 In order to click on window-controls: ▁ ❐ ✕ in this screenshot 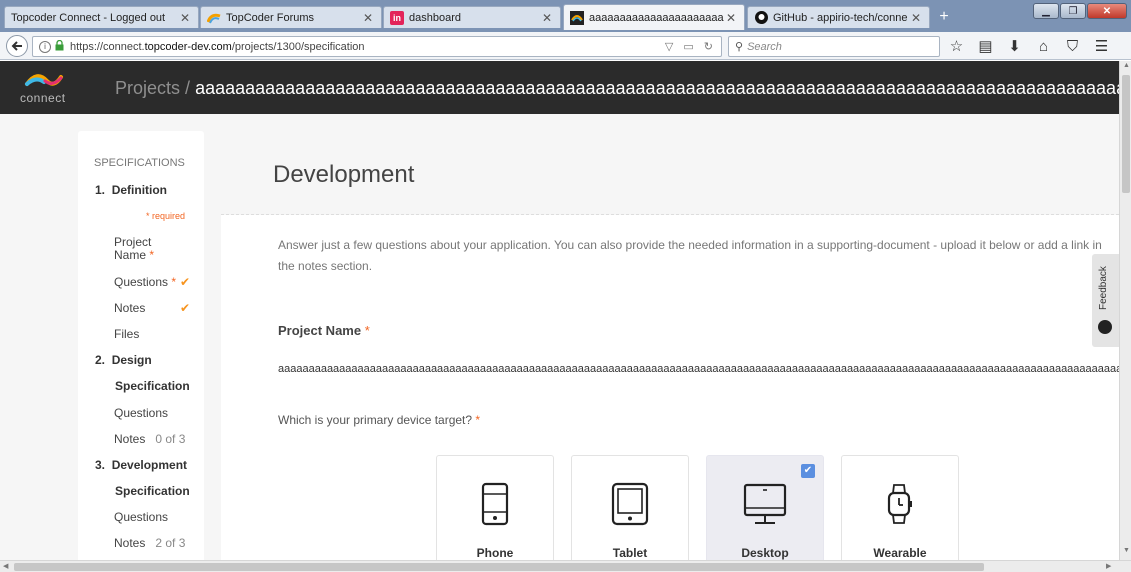, I will do `click(1080, 11)`.